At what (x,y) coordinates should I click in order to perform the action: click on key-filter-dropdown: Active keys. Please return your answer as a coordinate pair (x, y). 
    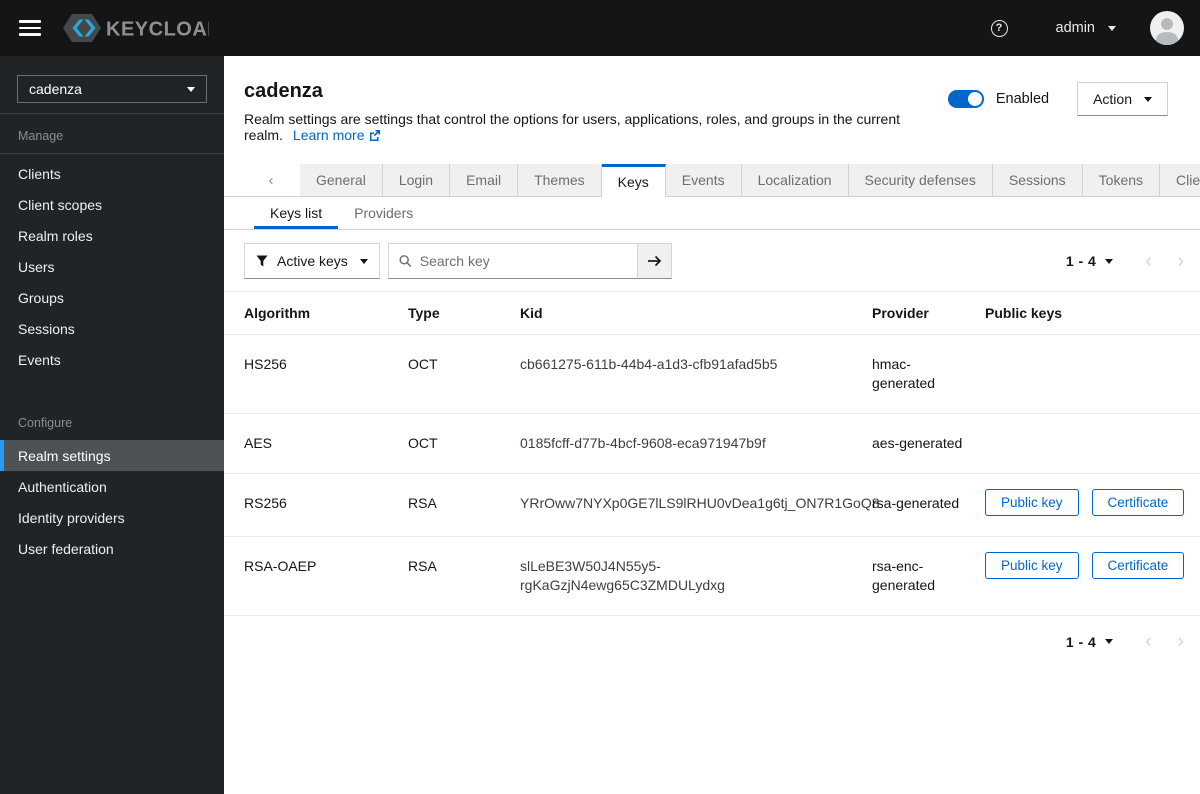
    Looking at the image, I should click on (312, 261).